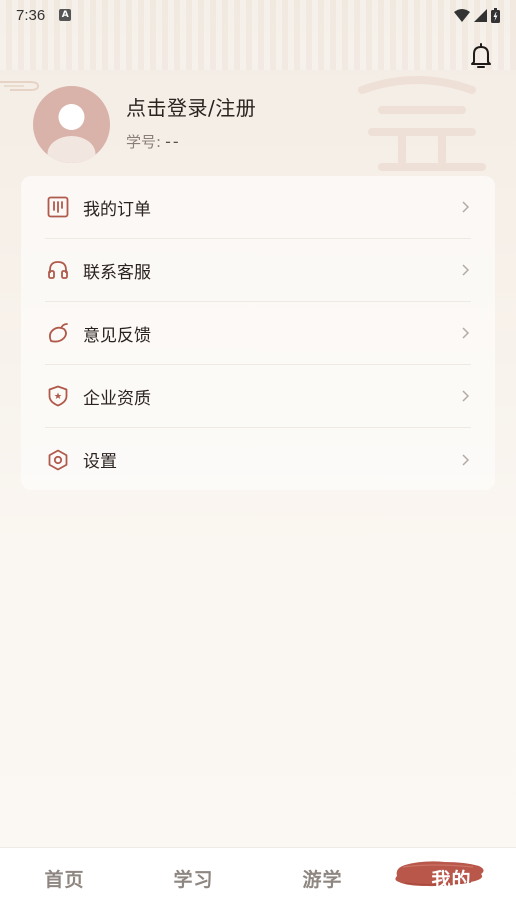 The height and width of the screenshot is (917, 516). I want to click on student-id-value: --, so click(173, 141).